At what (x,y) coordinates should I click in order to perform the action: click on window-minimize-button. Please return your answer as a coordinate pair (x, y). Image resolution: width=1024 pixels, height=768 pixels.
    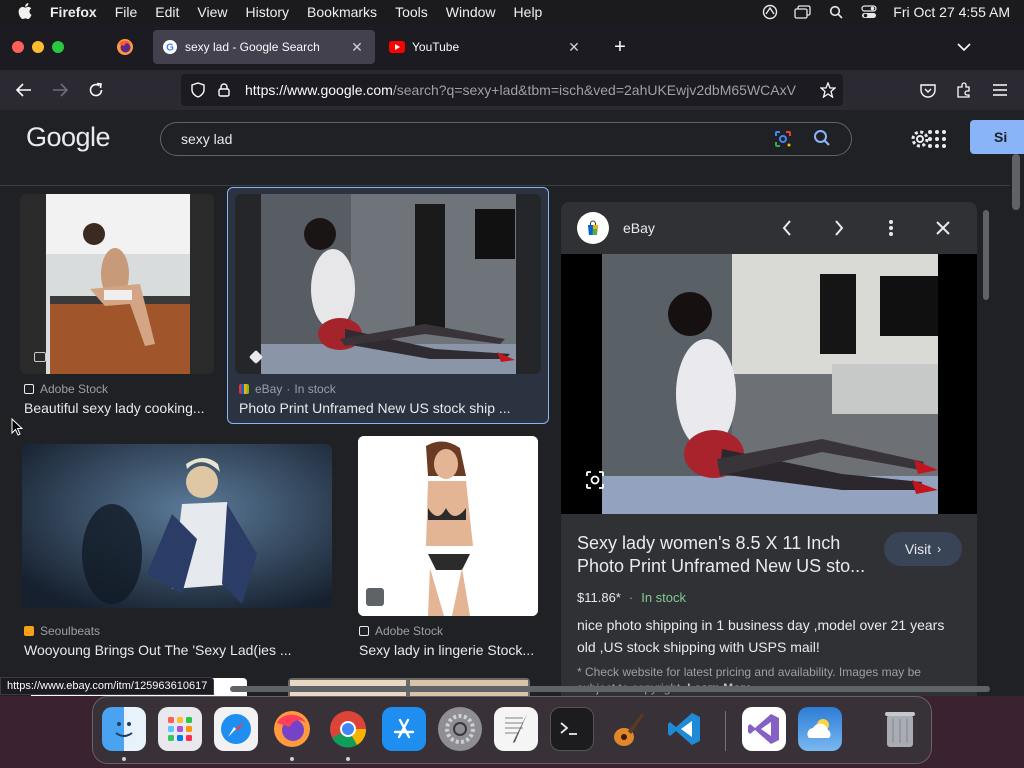
    Looking at the image, I should click on (38, 47).